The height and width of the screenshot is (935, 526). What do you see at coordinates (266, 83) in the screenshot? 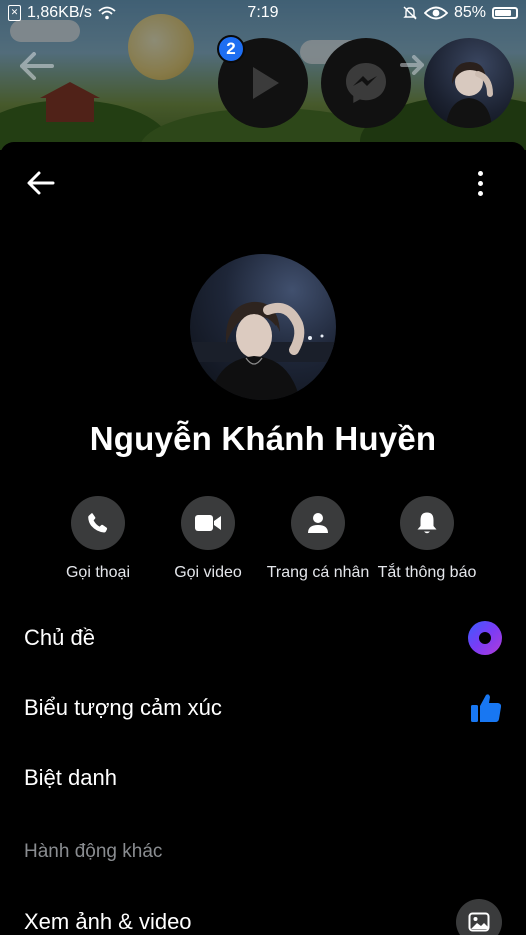
I see `play-icon` at bounding box center [266, 83].